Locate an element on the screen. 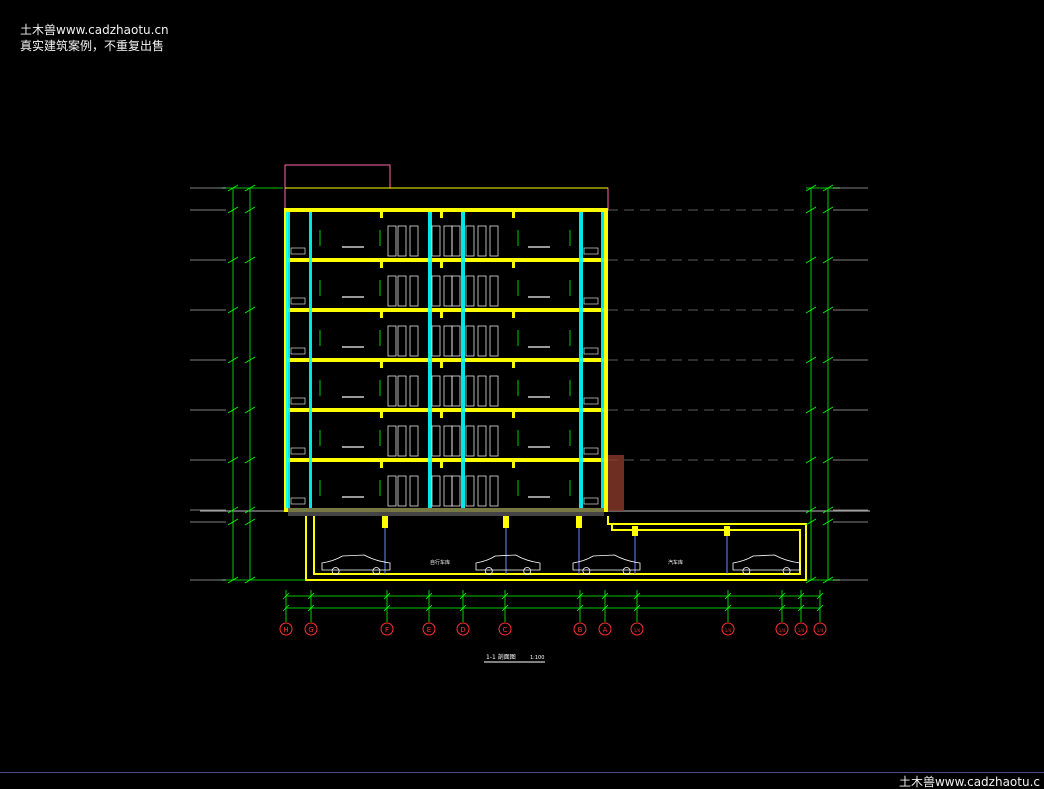 Image resolution: width=1044 pixels, height=789 pixels. floor-slabs is located at coordinates (446, 360).